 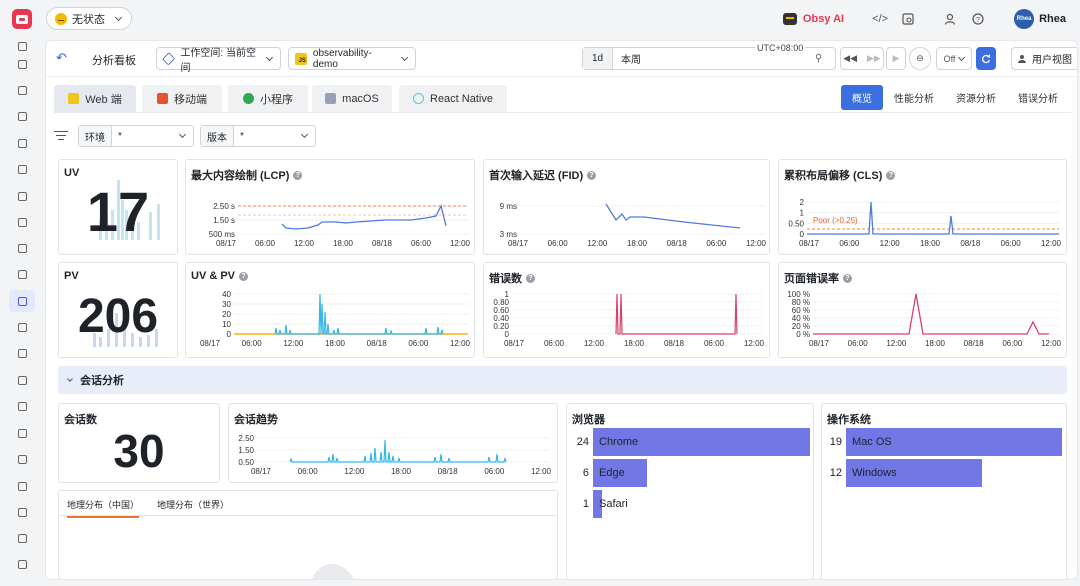 I want to click on storage-icon, so click(x=22, y=433).